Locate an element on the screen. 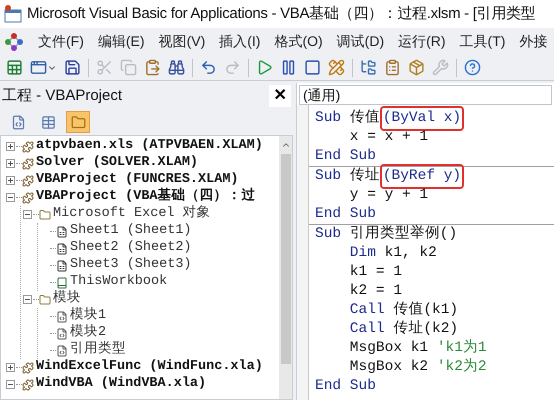  view-button is located at coordinates (78, 122).